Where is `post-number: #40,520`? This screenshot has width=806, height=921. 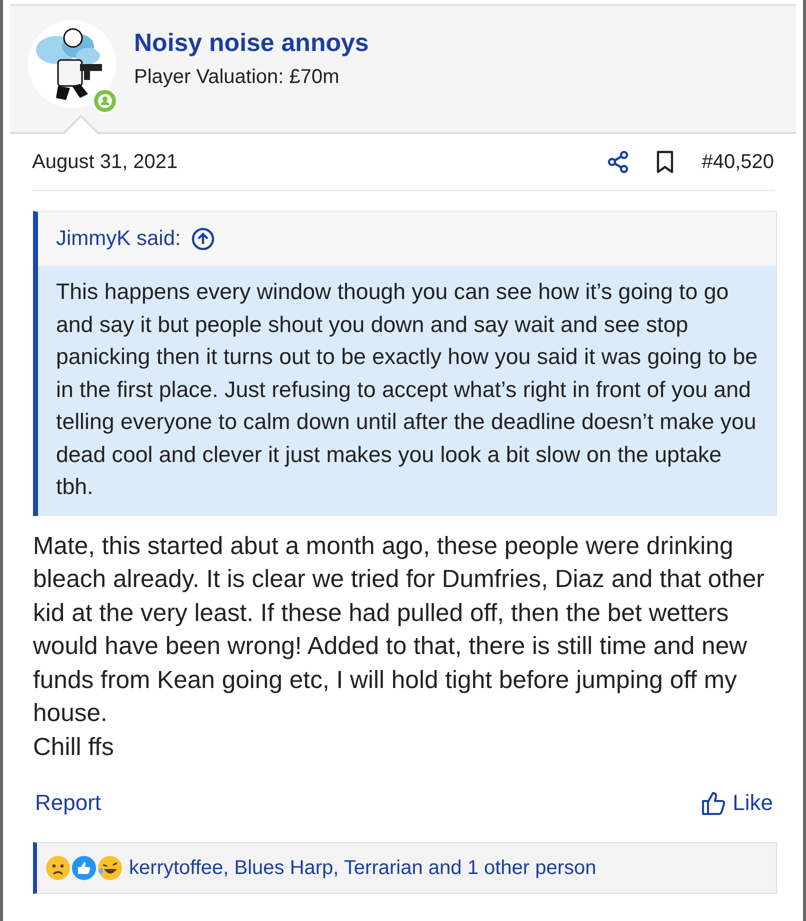
post-number: #40,520 is located at coordinates (738, 162).